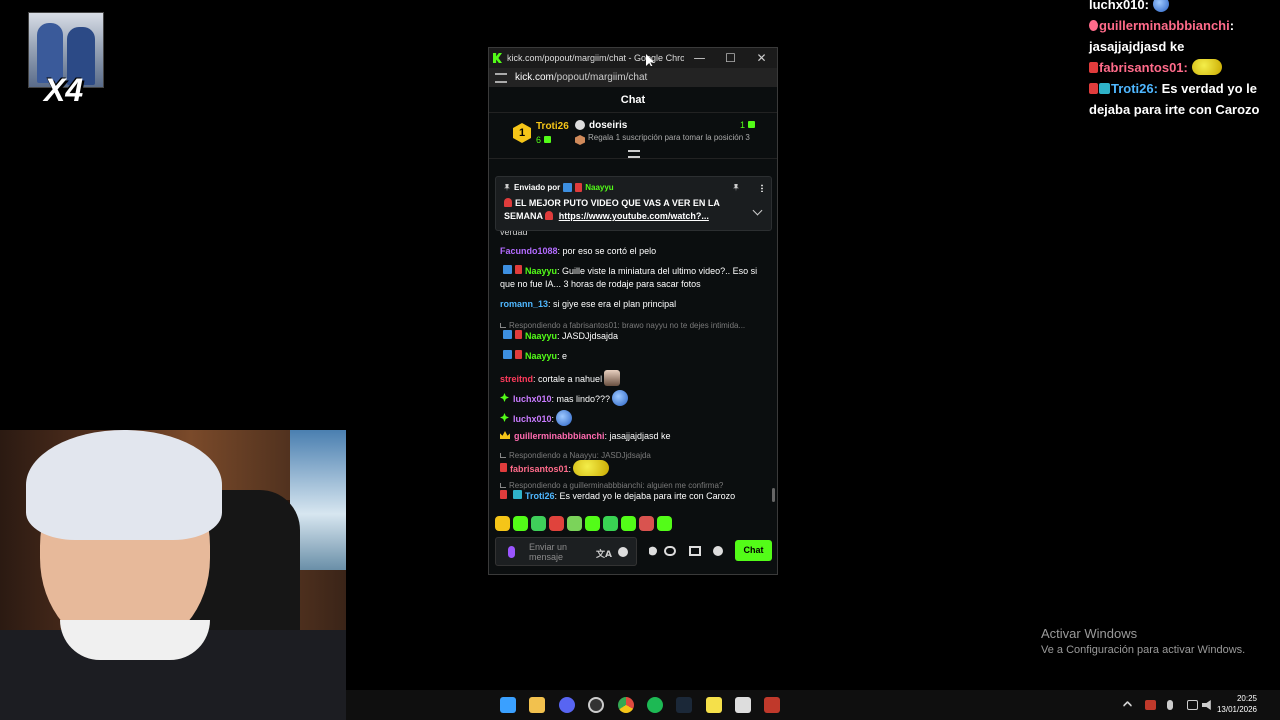  I want to click on network-icon, so click(1192, 705).